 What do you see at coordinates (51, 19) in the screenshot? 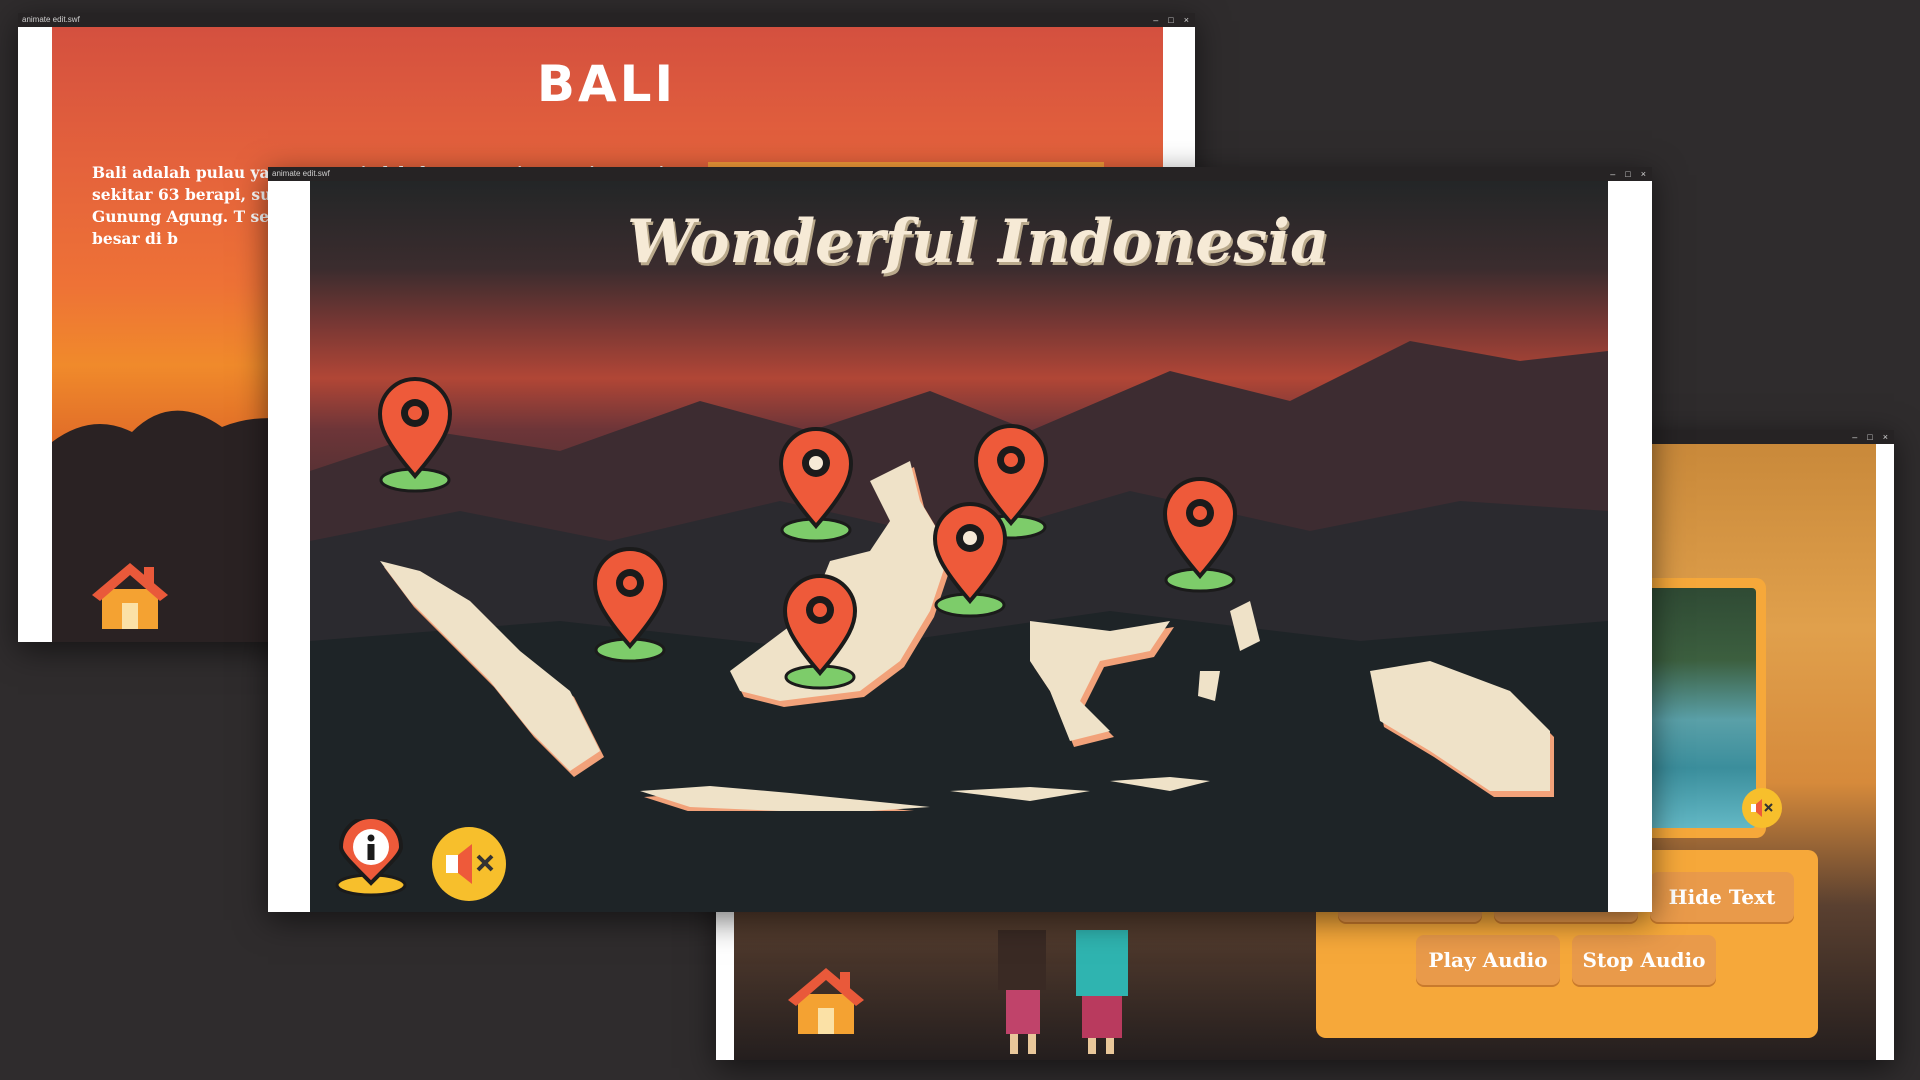
I see `bali-window-title: animate edit.swf` at bounding box center [51, 19].